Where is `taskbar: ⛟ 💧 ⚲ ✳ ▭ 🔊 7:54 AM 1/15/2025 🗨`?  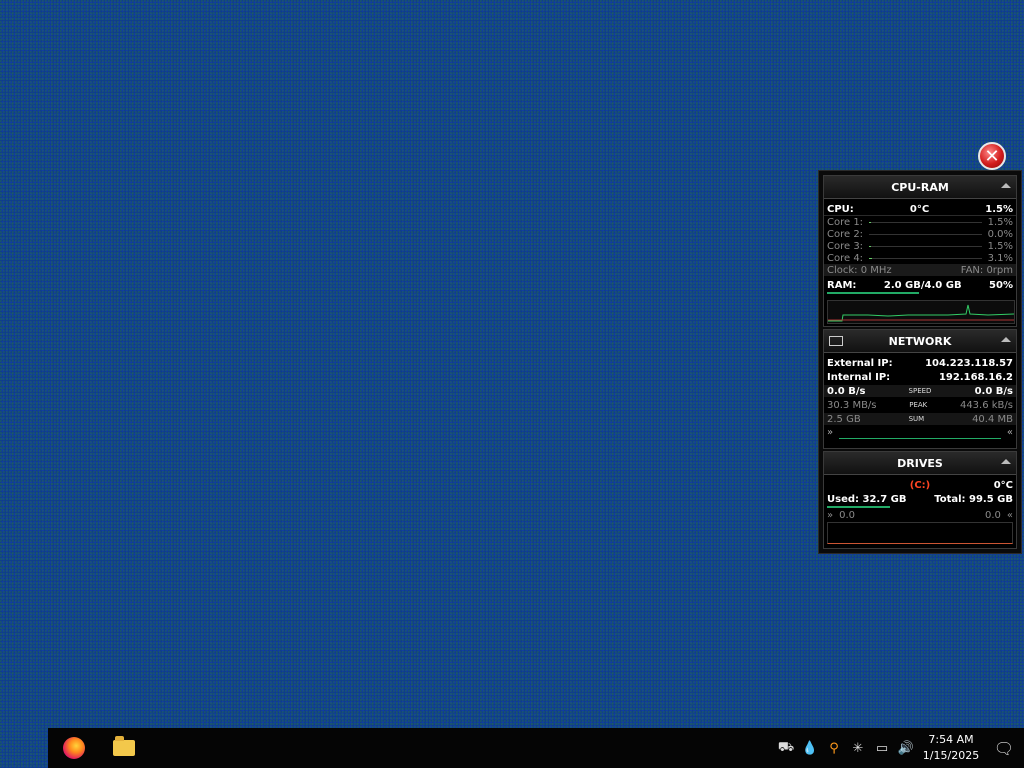
taskbar: ⛟ 💧 ⚲ ✳ ▭ 🔊 7:54 AM 1/15/2025 🗨 is located at coordinates (536, 748).